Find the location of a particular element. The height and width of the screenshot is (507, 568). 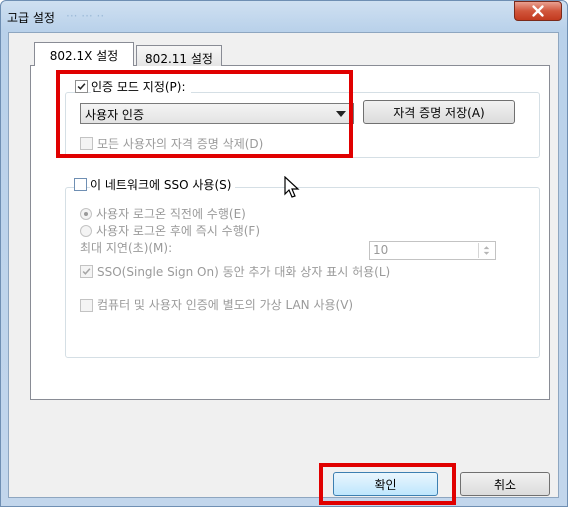

title-bar: 고급 설정 ··· ··· ·· is located at coordinates (284, 17).